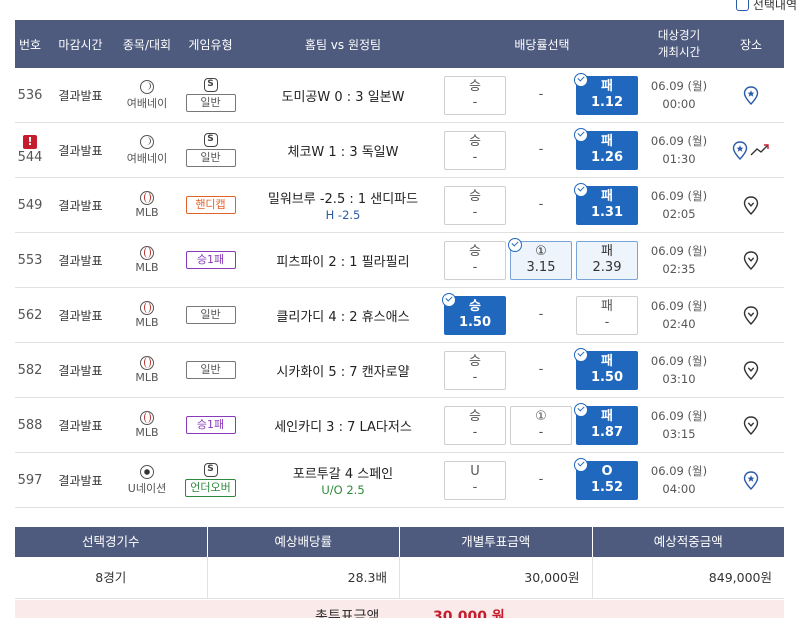  What do you see at coordinates (679, 44) in the screenshot?
I see `header-date: 대상경기 개최시간` at bounding box center [679, 44].